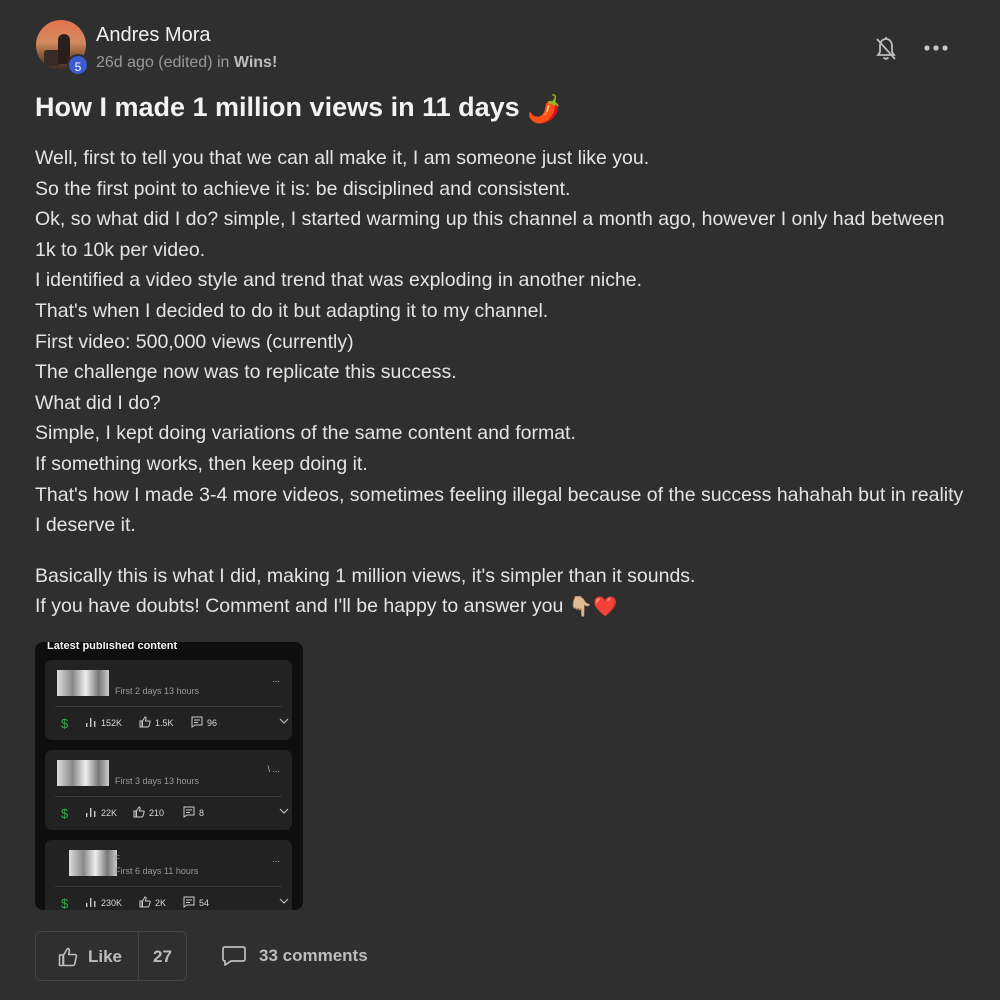 The height and width of the screenshot is (1000, 1000). I want to click on chili-emoji: 🌶️, so click(544, 108).